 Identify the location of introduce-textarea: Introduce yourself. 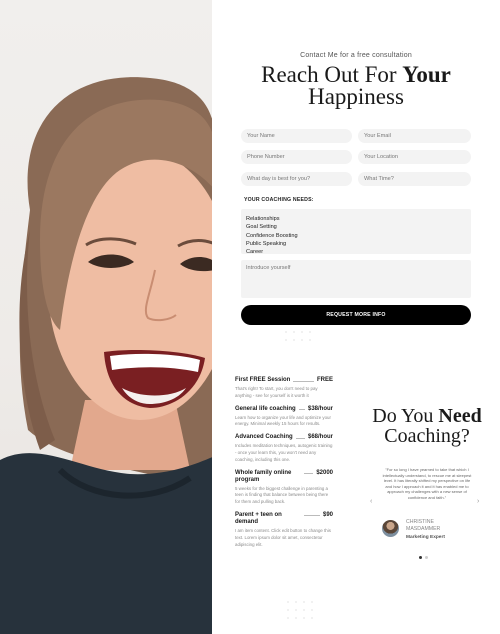
(356, 279).